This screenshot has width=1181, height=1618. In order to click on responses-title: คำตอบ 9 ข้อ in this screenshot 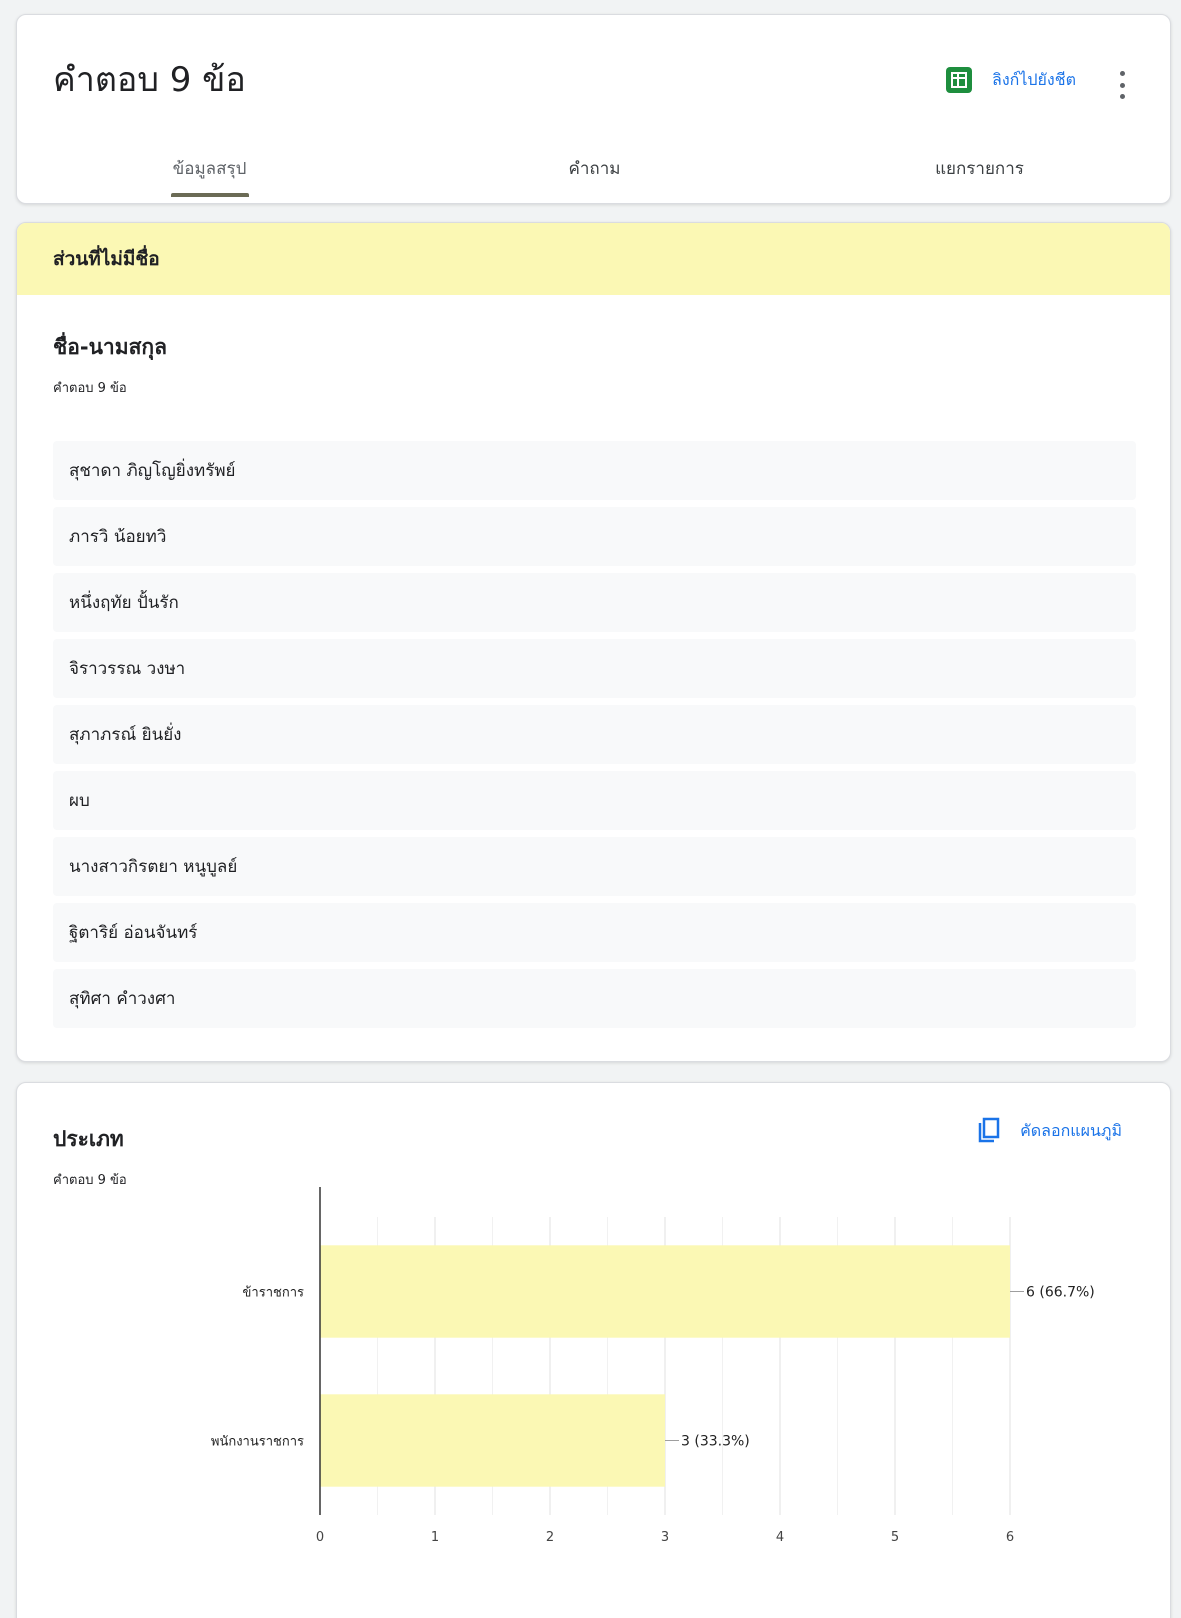, I will do `click(149, 80)`.